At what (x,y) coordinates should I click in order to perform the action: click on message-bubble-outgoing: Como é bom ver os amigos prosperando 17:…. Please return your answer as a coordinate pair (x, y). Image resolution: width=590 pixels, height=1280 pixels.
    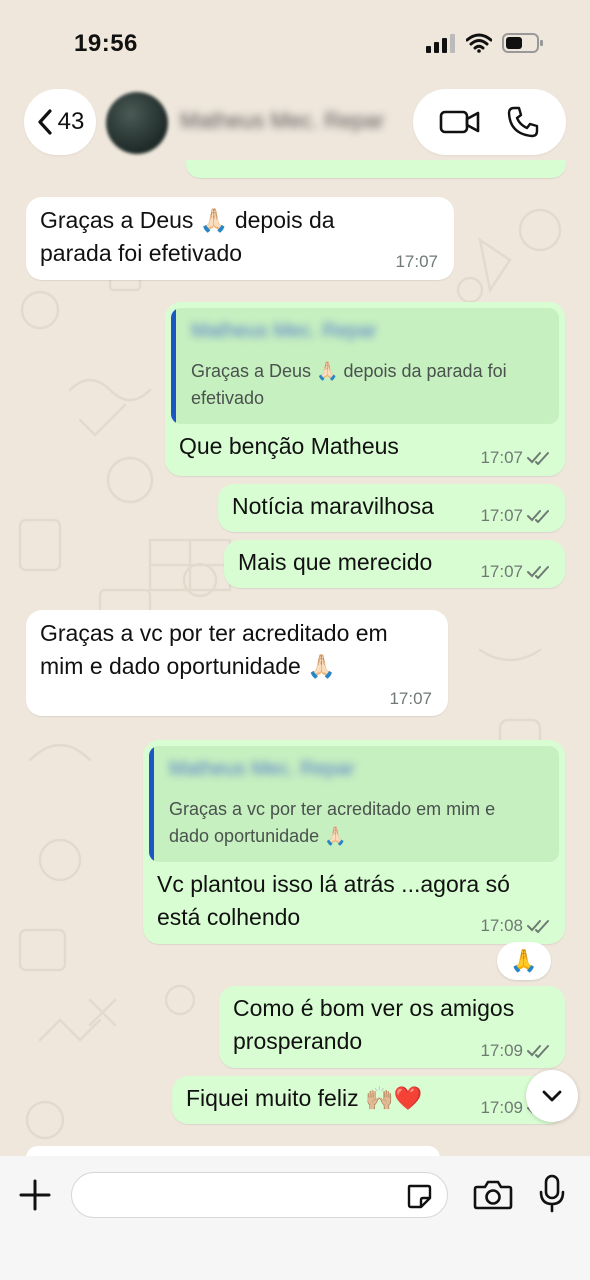
    Looking at the image, I should click on (392, 1027).